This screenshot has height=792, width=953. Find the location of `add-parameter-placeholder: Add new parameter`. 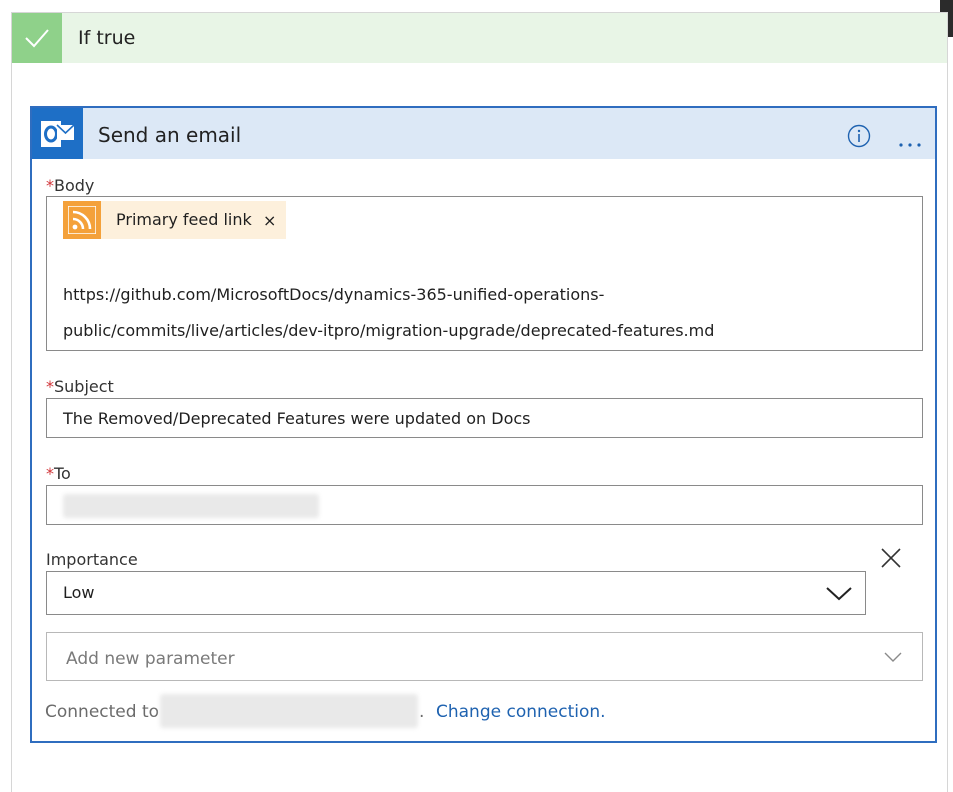

add-parameter-placeholder: Add new parameter is located at coordinates (150, 659).